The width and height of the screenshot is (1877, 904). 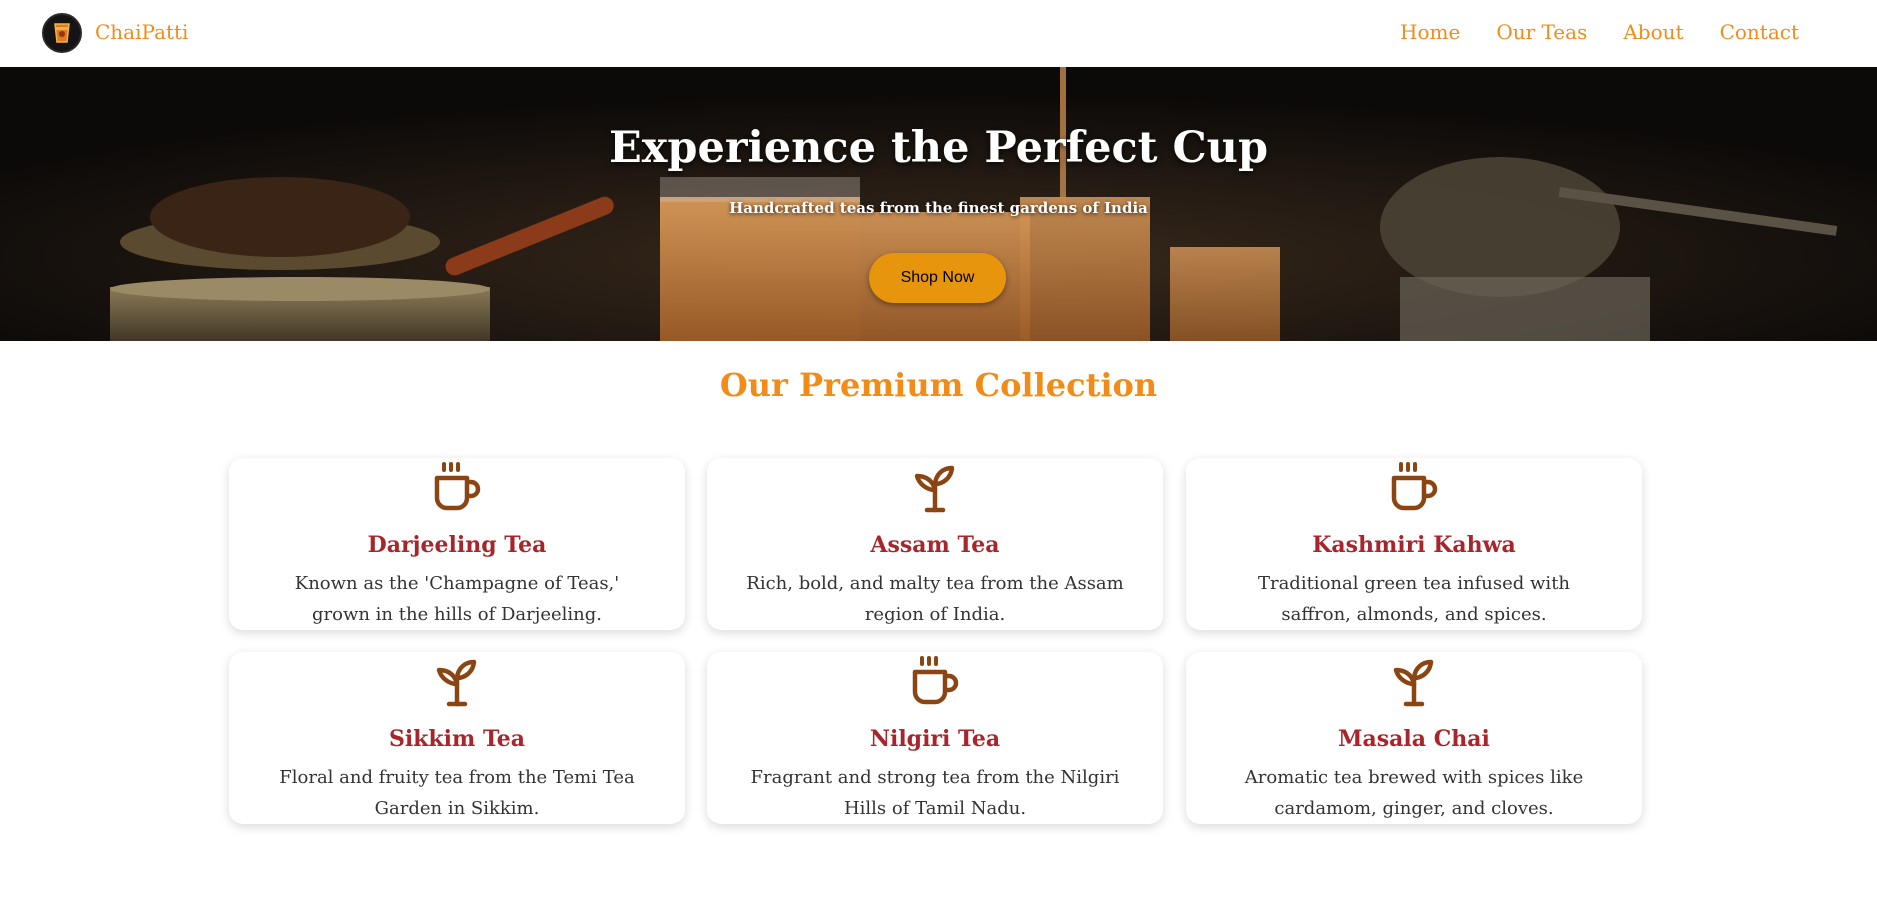 What do you see at coordinates (938, 148) in the screenshot?
I see `hero-title: Experience the Perfect Cup` at bounding box center [938, 148].